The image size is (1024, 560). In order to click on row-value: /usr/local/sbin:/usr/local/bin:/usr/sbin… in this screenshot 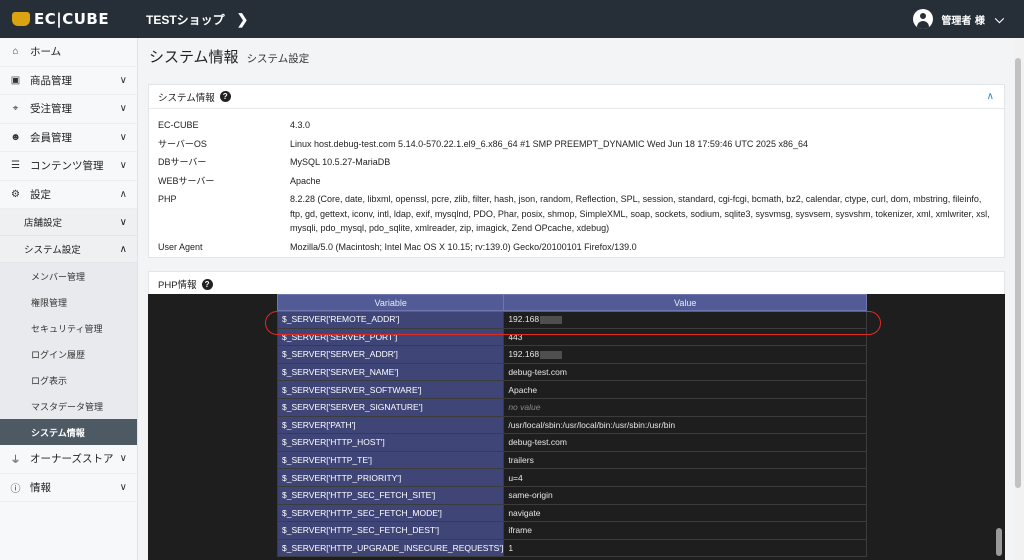, I will do `click(685, 425)`.